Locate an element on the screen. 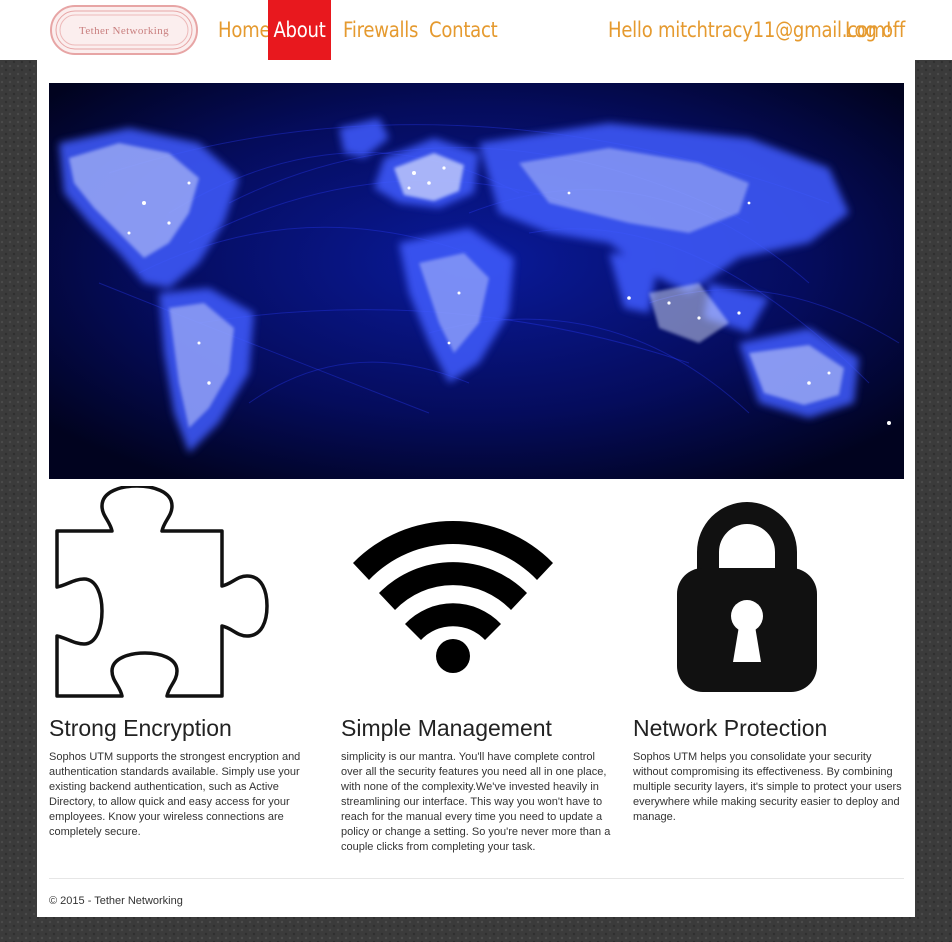 Image resolution: width=952 pixels, height=942 pixels. feature-title-simple-management: Simple Management is located at coordinates (446, 728).